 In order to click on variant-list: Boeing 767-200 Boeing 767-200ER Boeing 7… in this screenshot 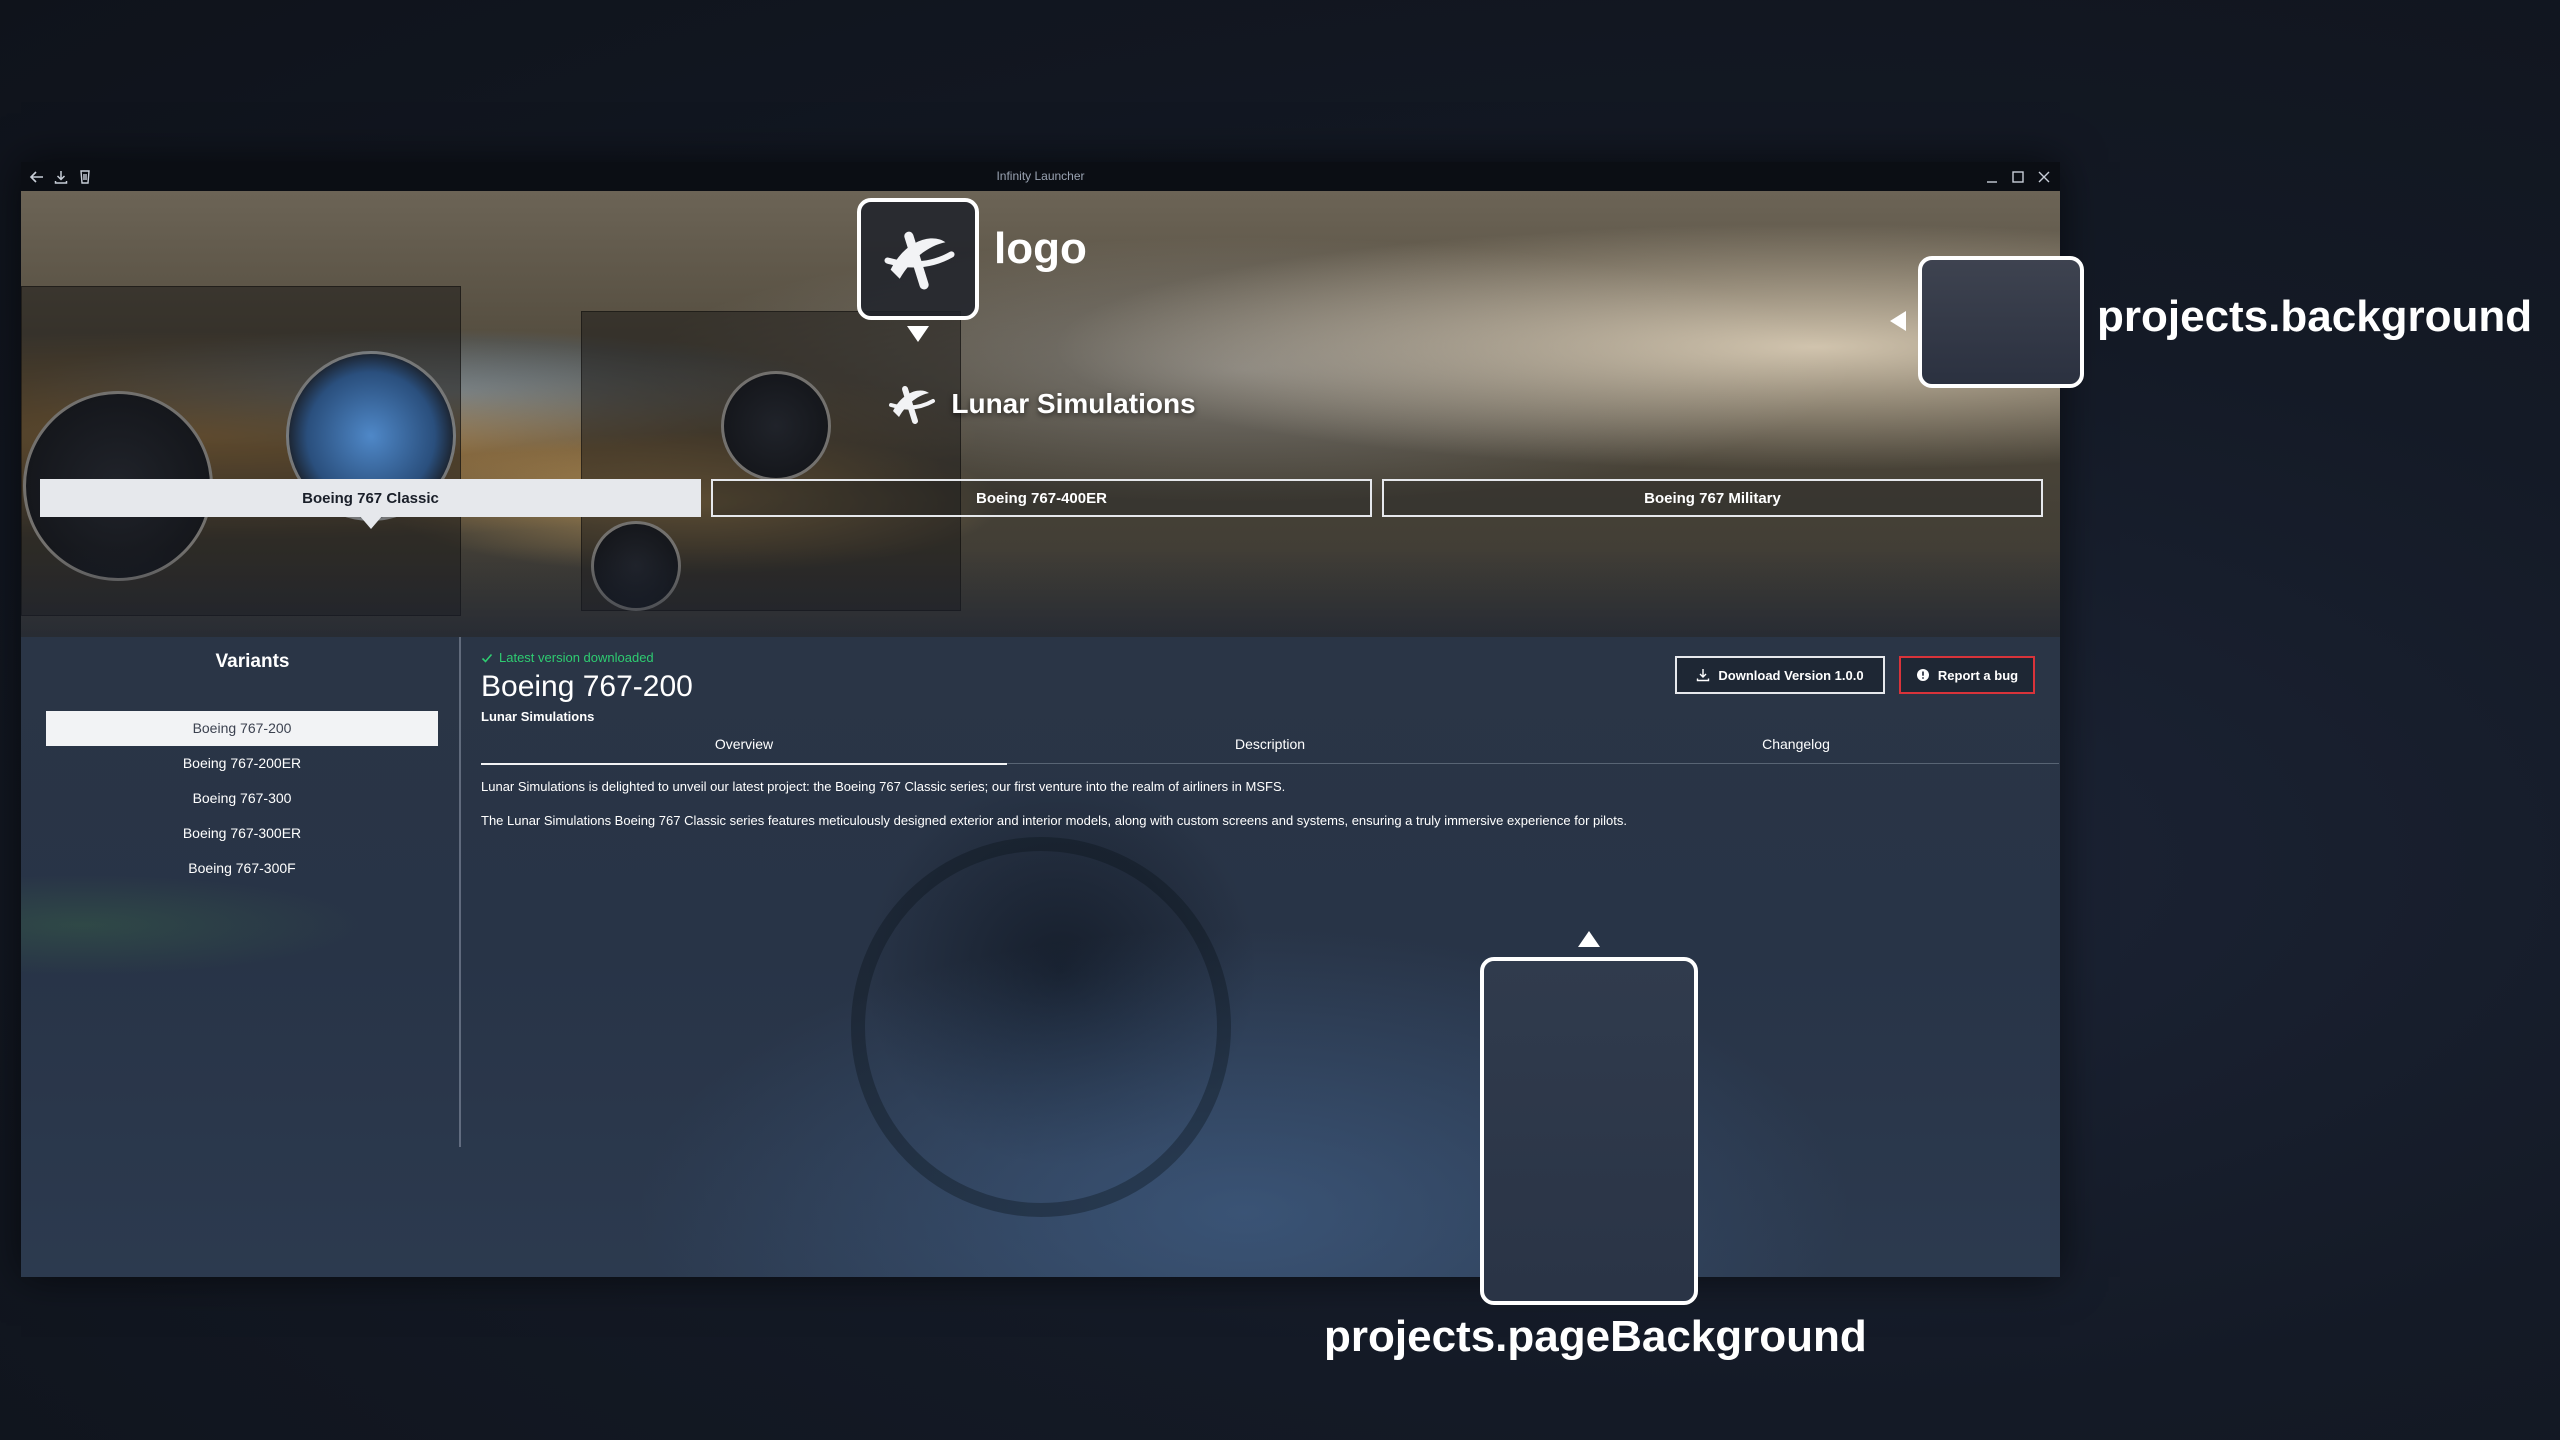, I will do `click(242, 798)`.